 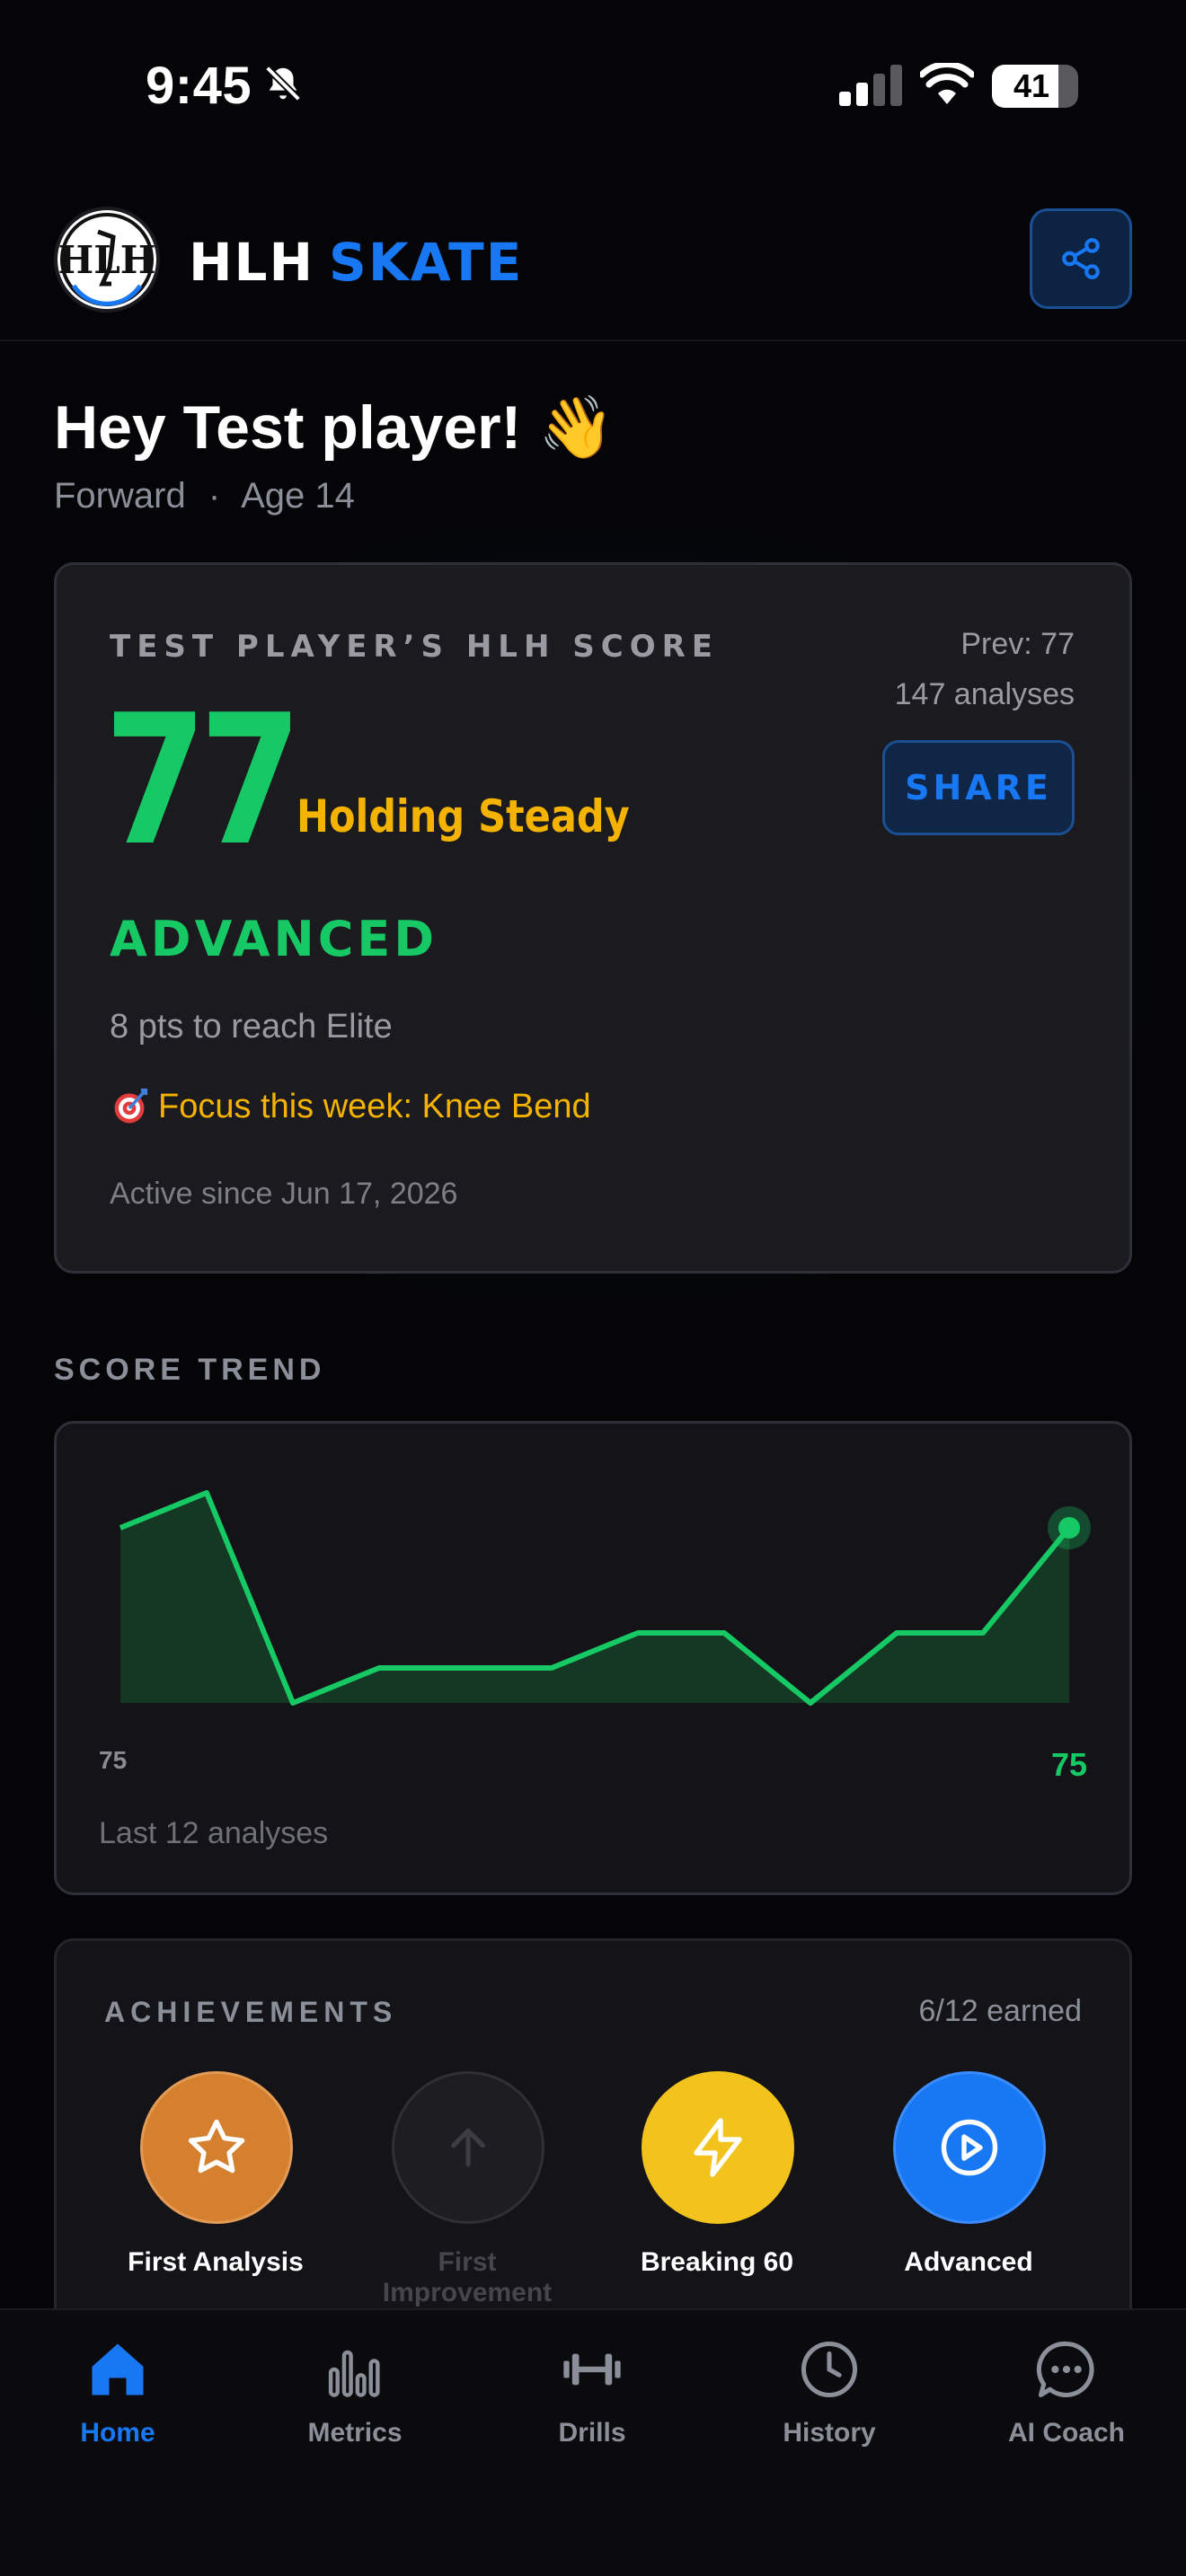 I want to click on signal-icon, so click(x=870, y=85).